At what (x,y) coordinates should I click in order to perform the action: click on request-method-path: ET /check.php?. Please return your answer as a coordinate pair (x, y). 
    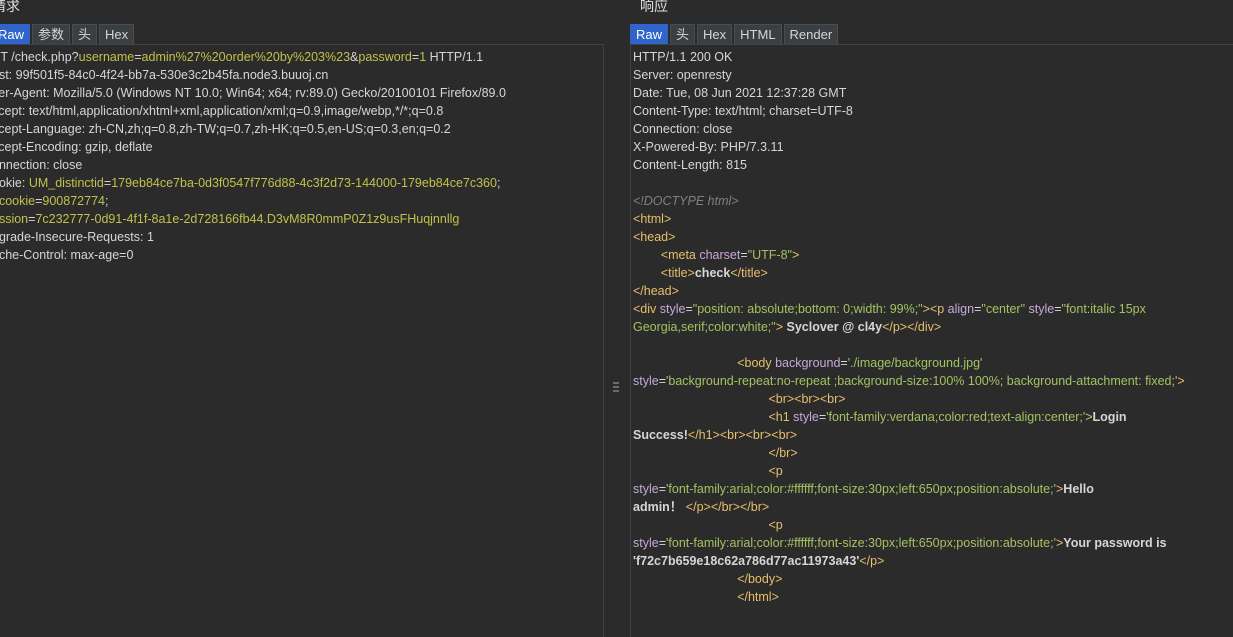
    Looking at the image, I should click on (39, 57).